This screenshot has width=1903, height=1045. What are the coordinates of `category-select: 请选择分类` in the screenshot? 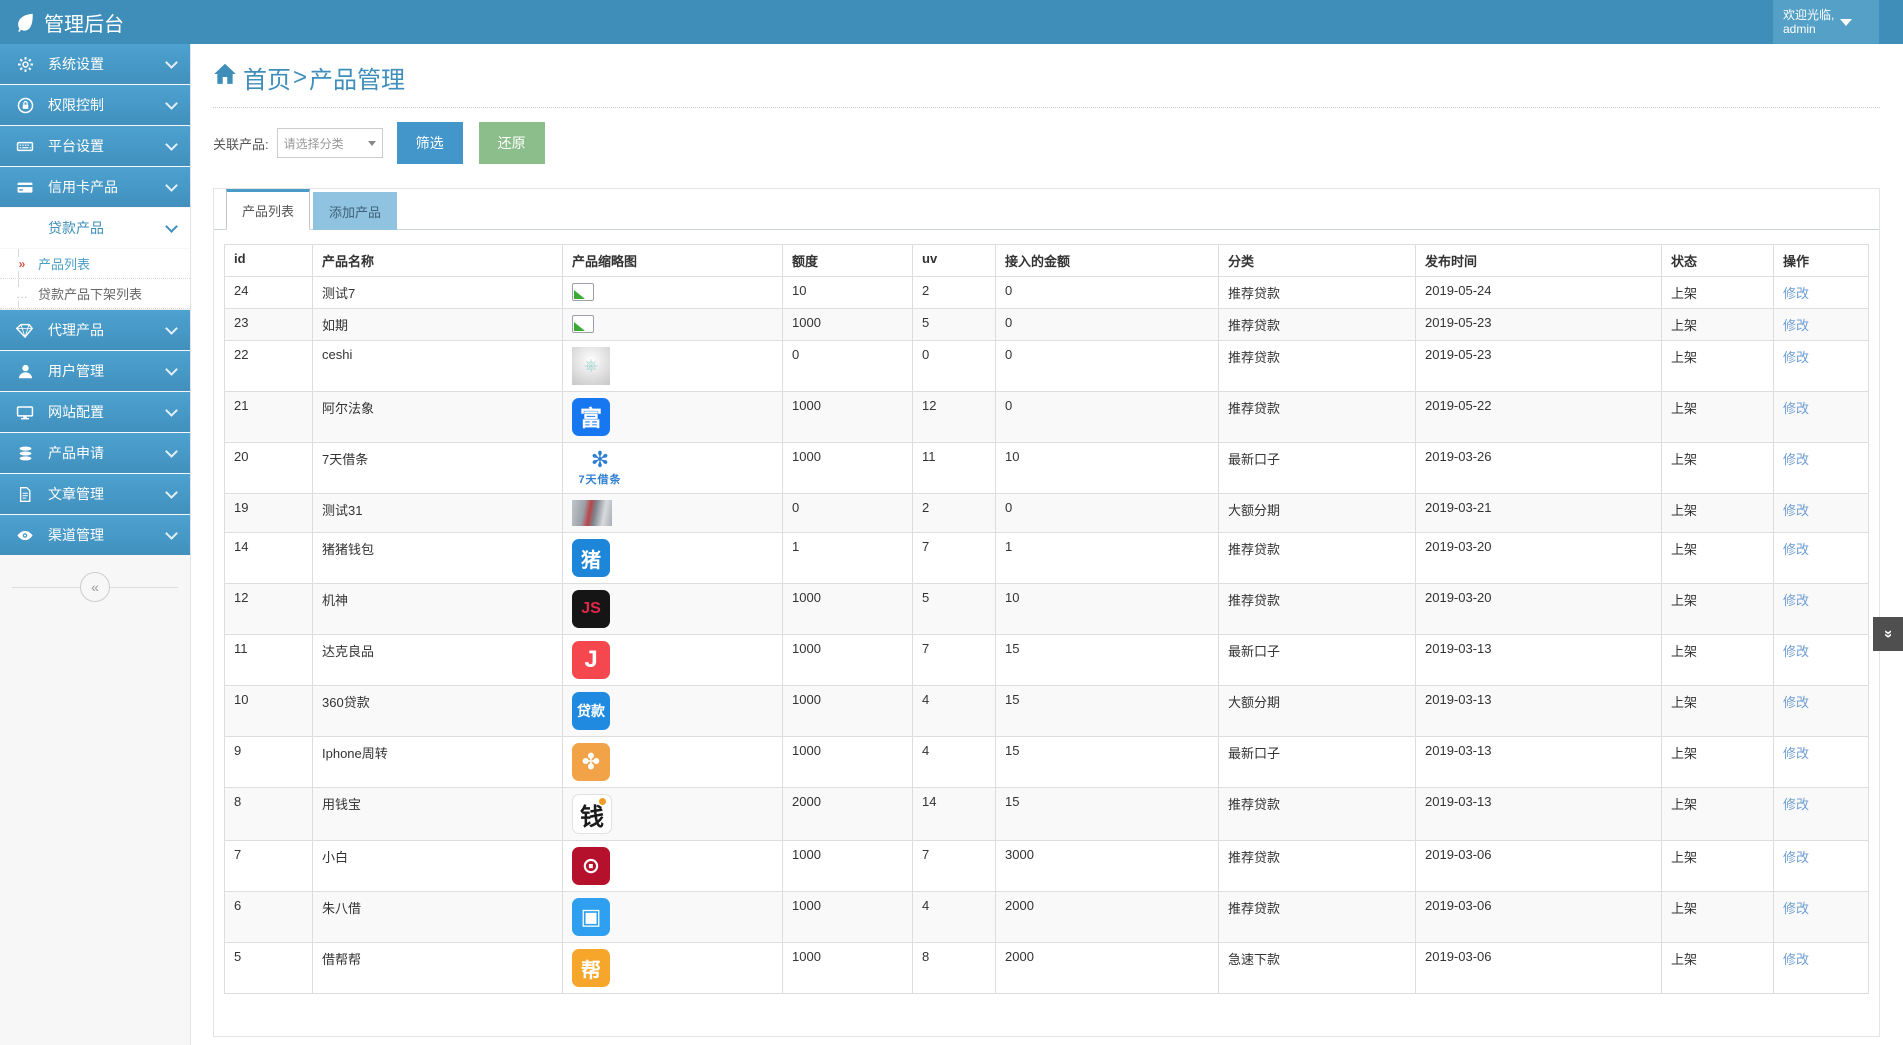 It's located at (329, 143).